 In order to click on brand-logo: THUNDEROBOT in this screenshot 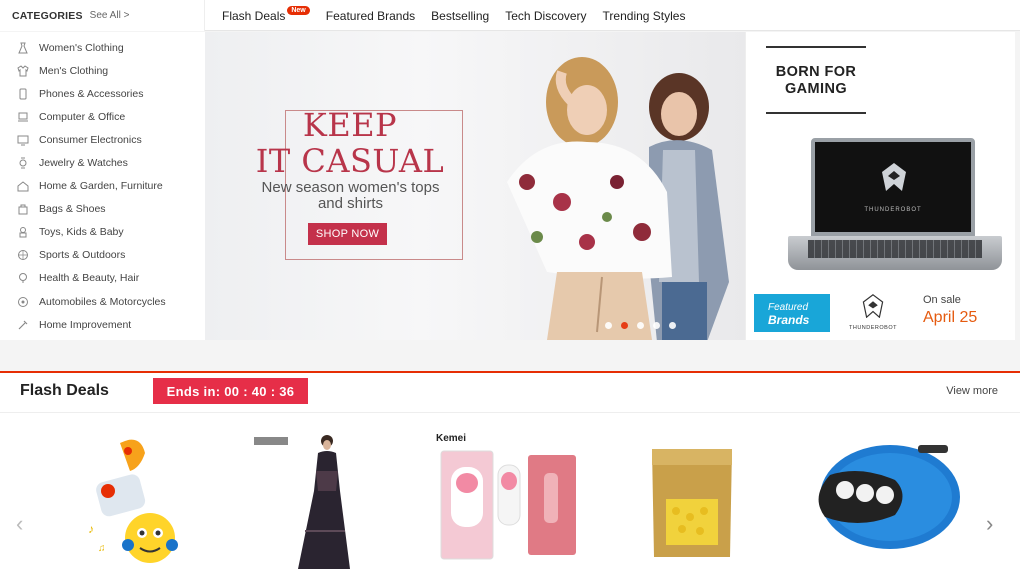, I will do `click(873, 312)`.